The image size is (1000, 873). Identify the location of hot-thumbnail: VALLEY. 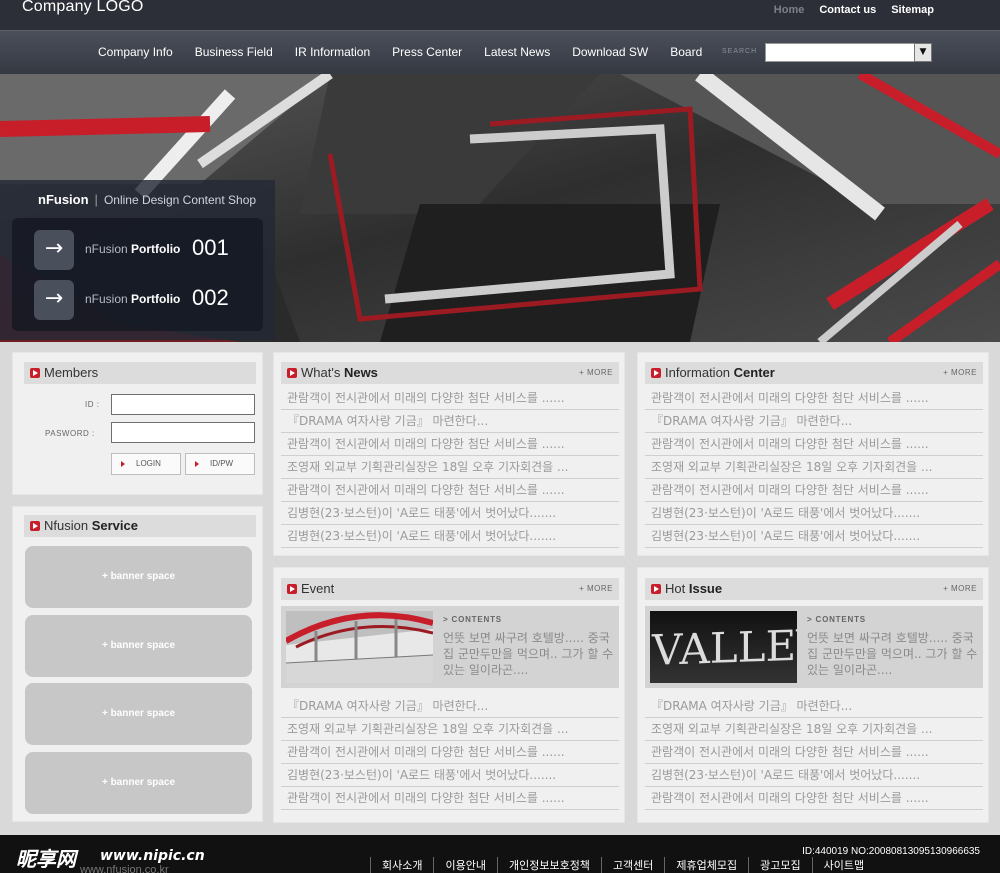
(723, 647).